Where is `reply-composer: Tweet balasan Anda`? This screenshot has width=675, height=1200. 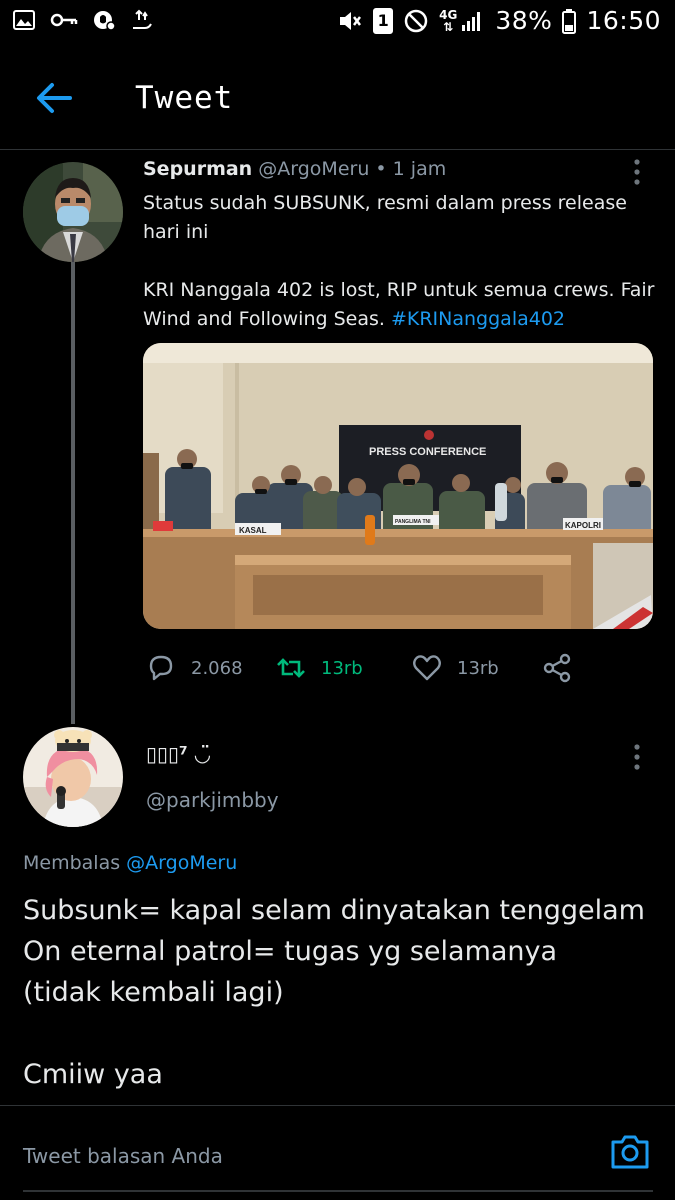 reply-composer: Tweet balasan Anda is located at coordinates (337, 1152).